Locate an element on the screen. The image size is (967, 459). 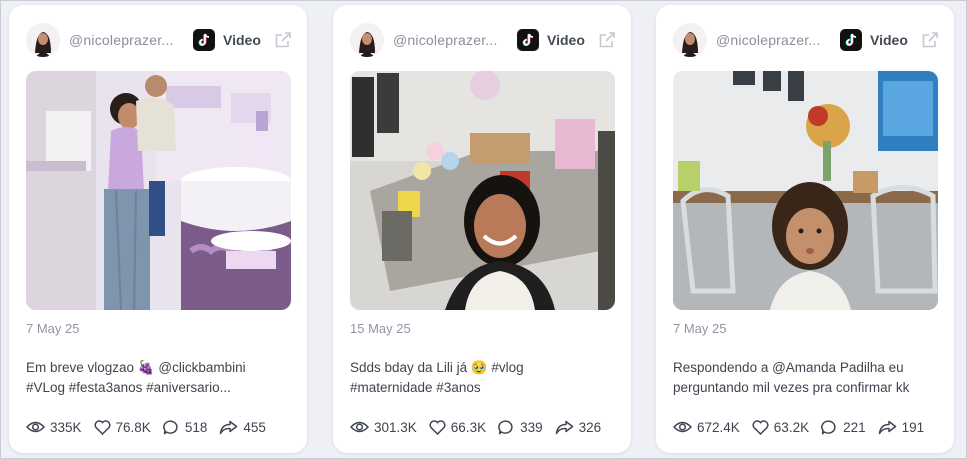
views-count: 301.3K is located at coordinates (395, 427).